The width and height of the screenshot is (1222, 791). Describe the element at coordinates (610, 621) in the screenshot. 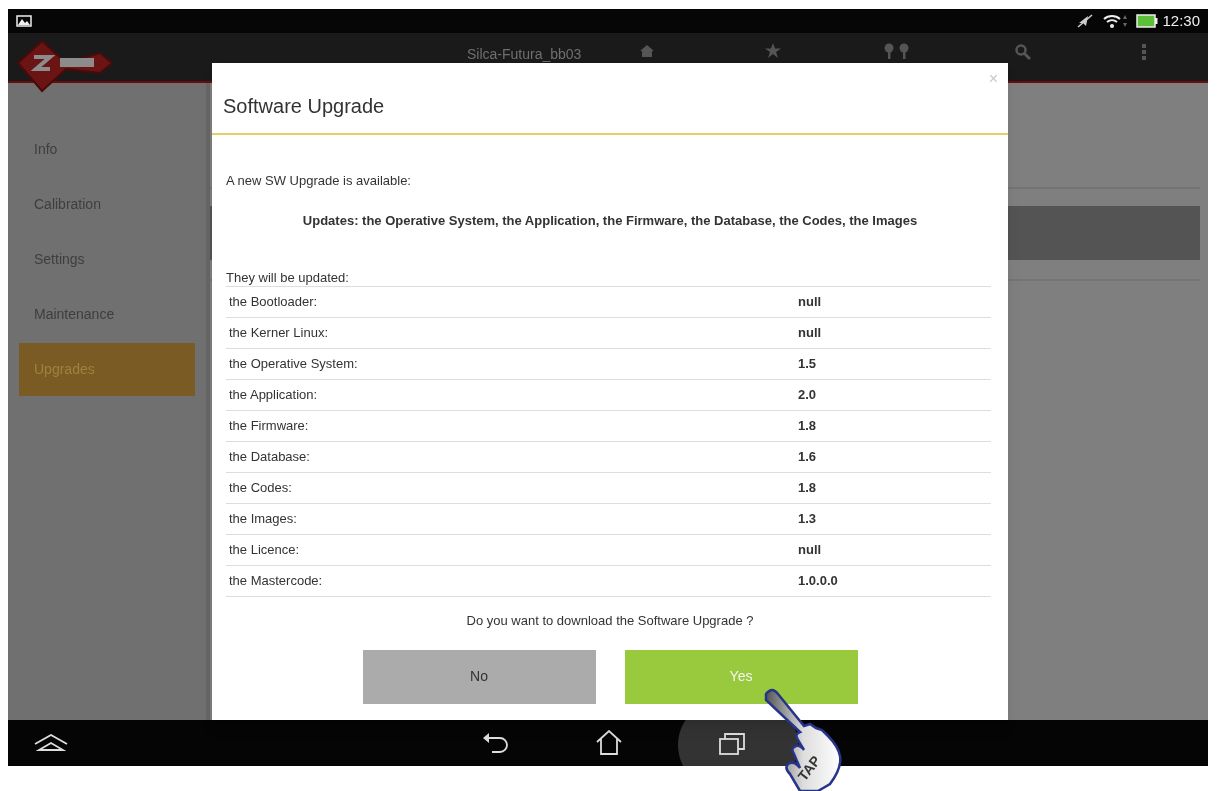

I see `question-text: Do you want to download the Software Upgrade ?` at that location.